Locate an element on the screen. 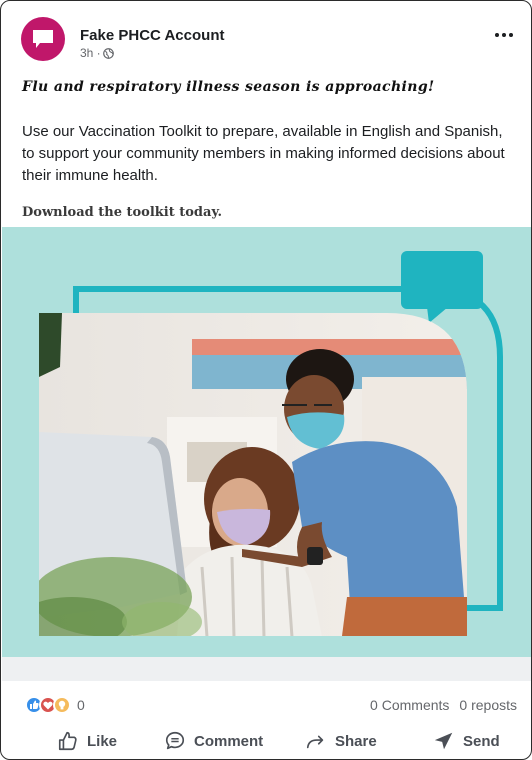 The image size is (532, 760). share-label: Share is located at coordinates (356, 741).